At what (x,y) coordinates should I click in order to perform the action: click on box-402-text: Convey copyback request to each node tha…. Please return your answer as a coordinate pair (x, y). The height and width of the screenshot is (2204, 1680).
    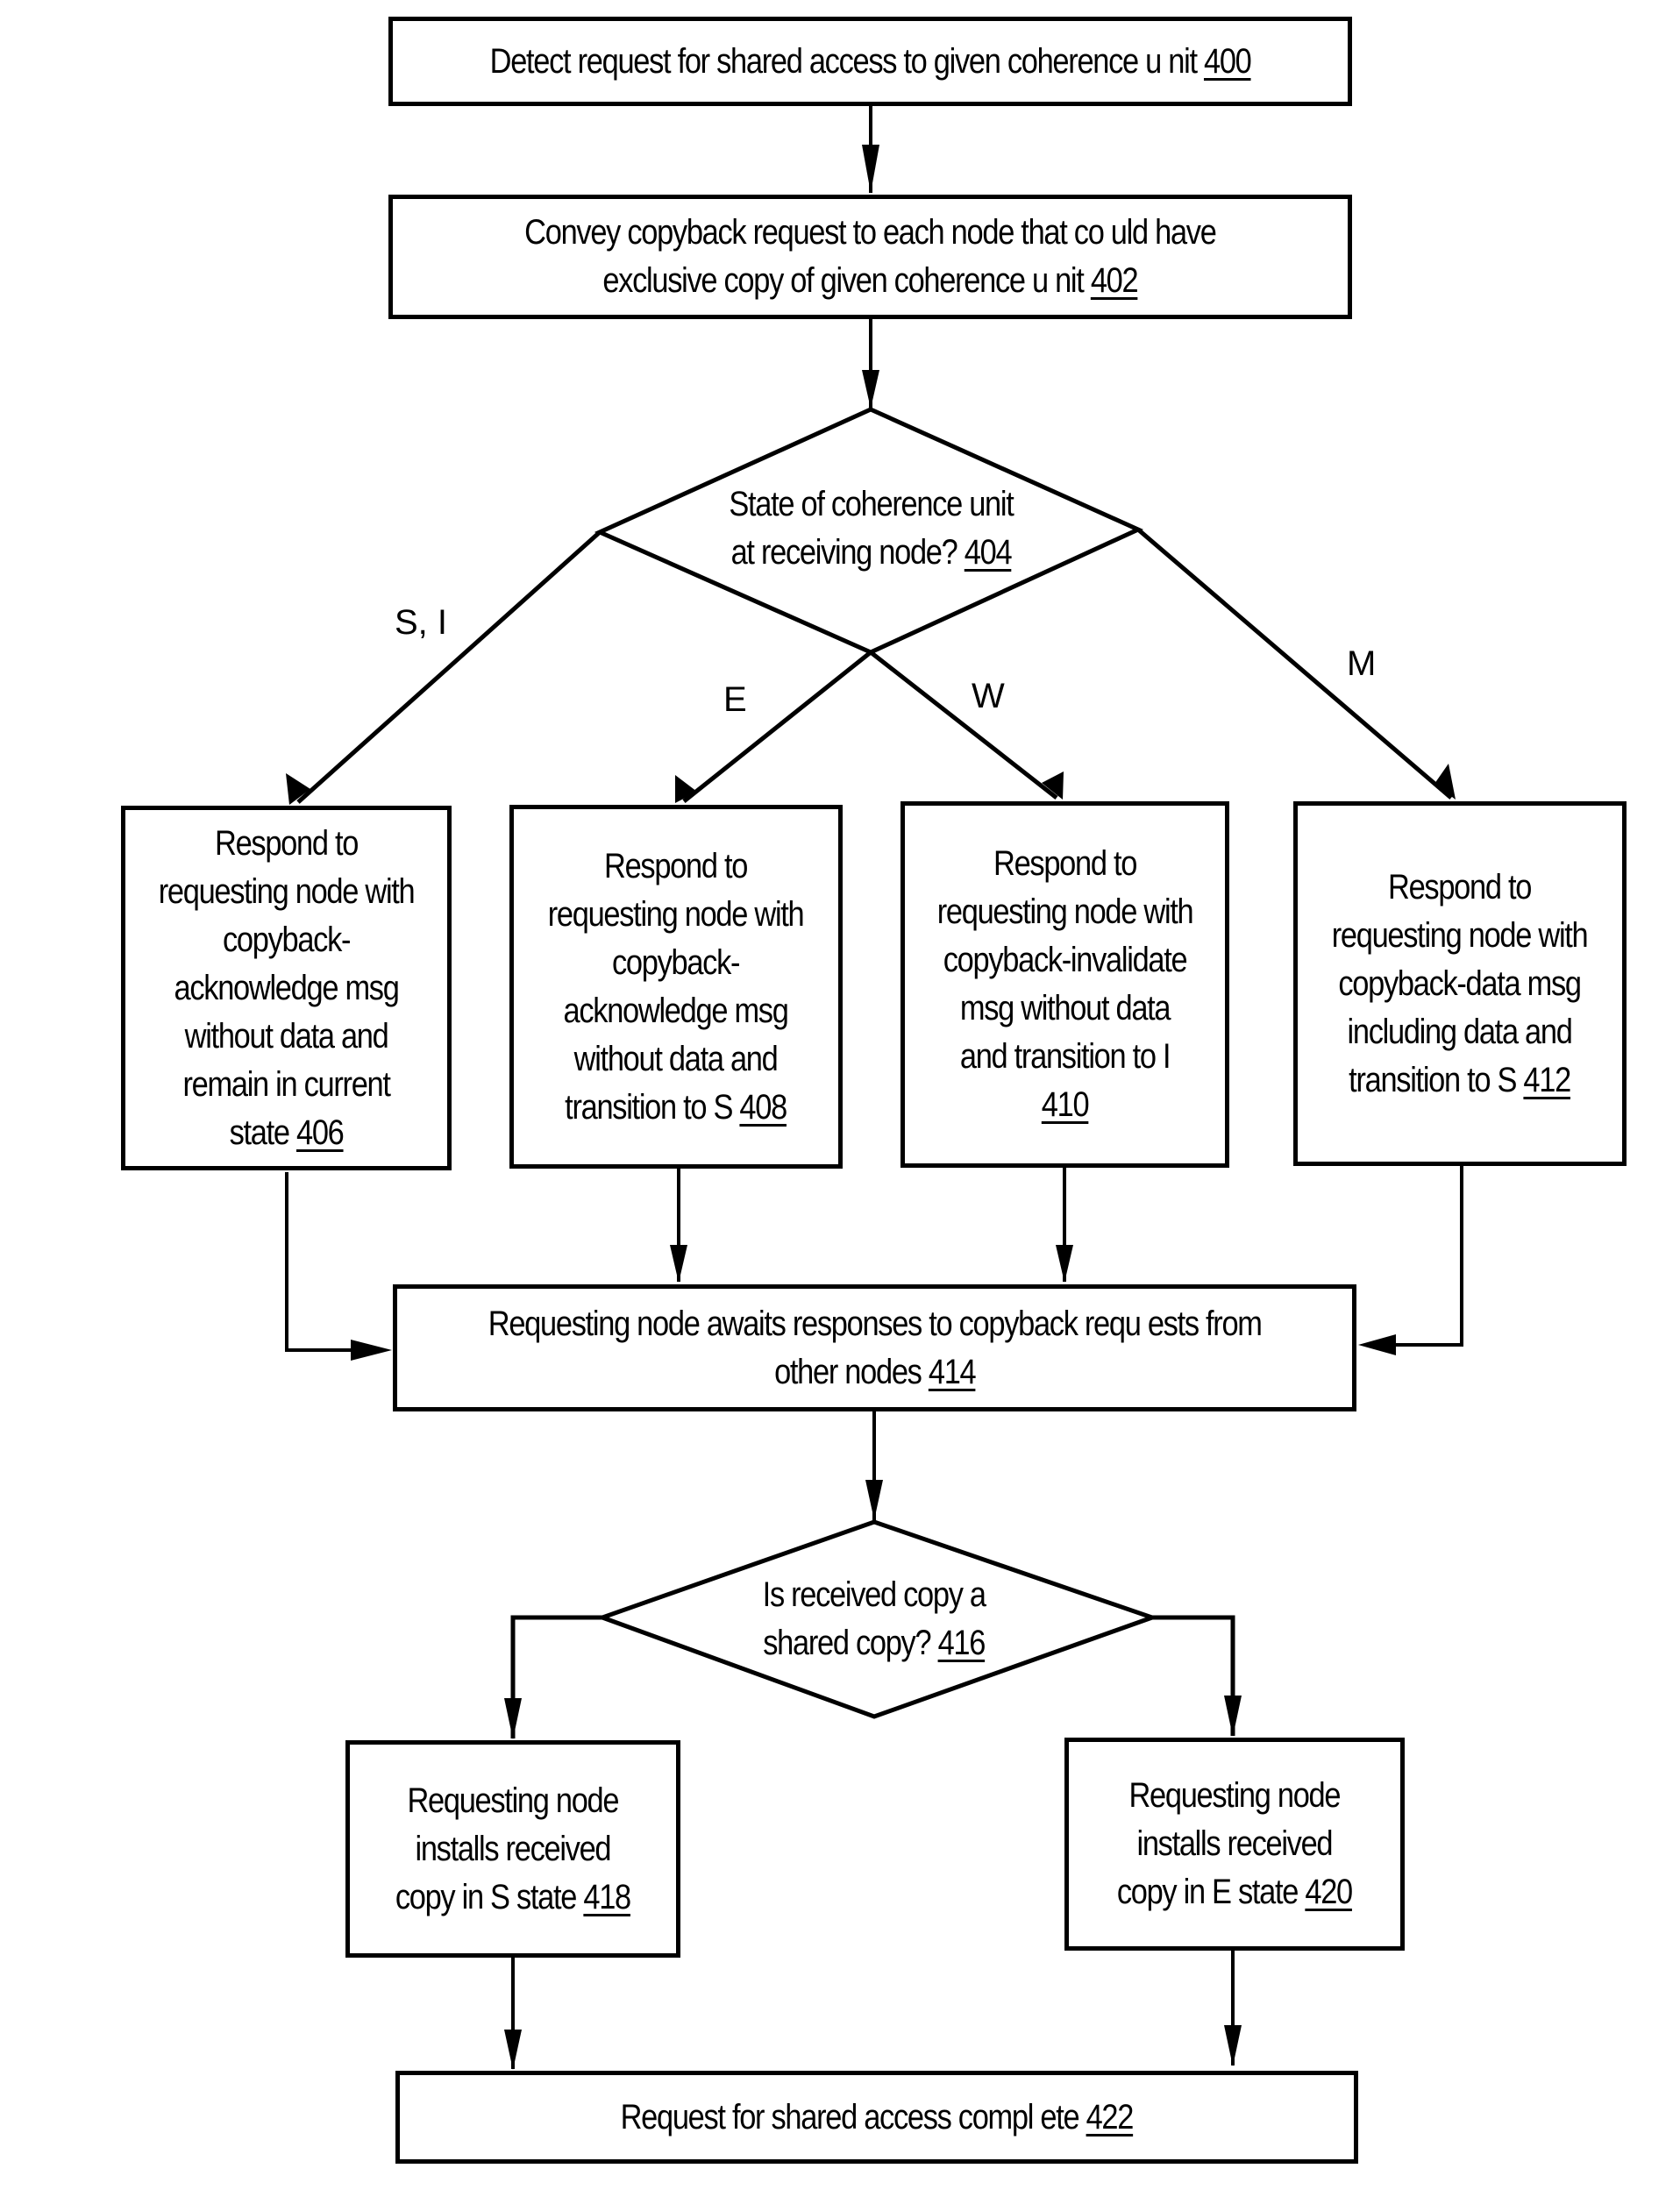
    Looking at the image, I should click on (870, 256).